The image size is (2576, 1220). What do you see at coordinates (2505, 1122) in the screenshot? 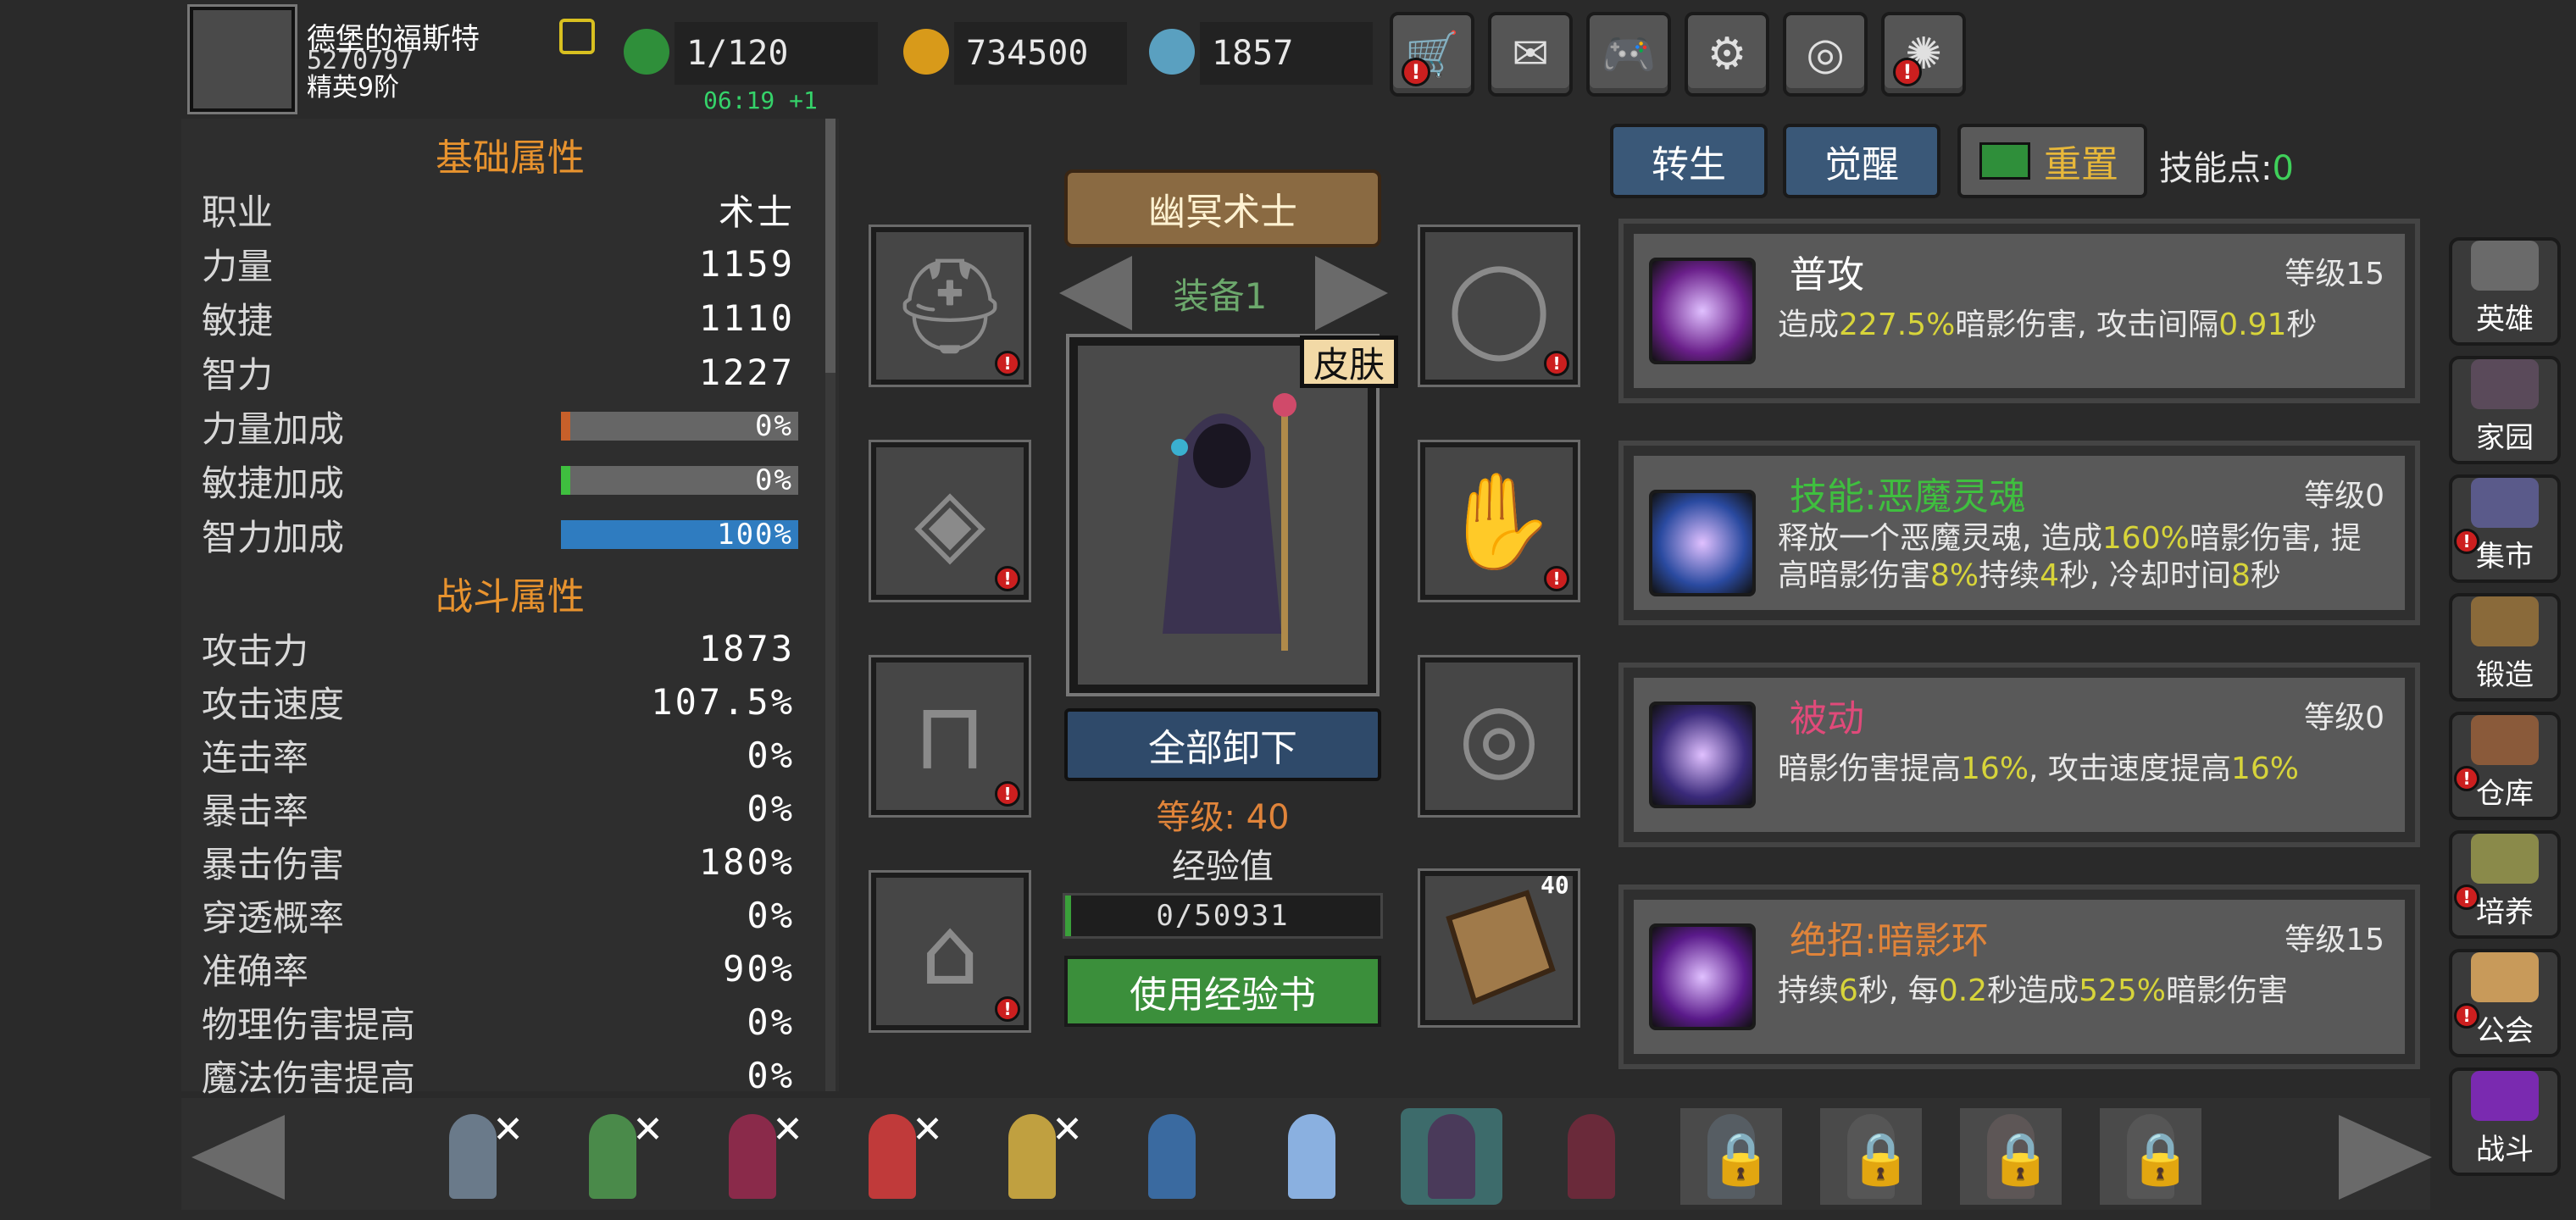
I see `nav-7: 战斗` at bounding box center [2505, 1122].